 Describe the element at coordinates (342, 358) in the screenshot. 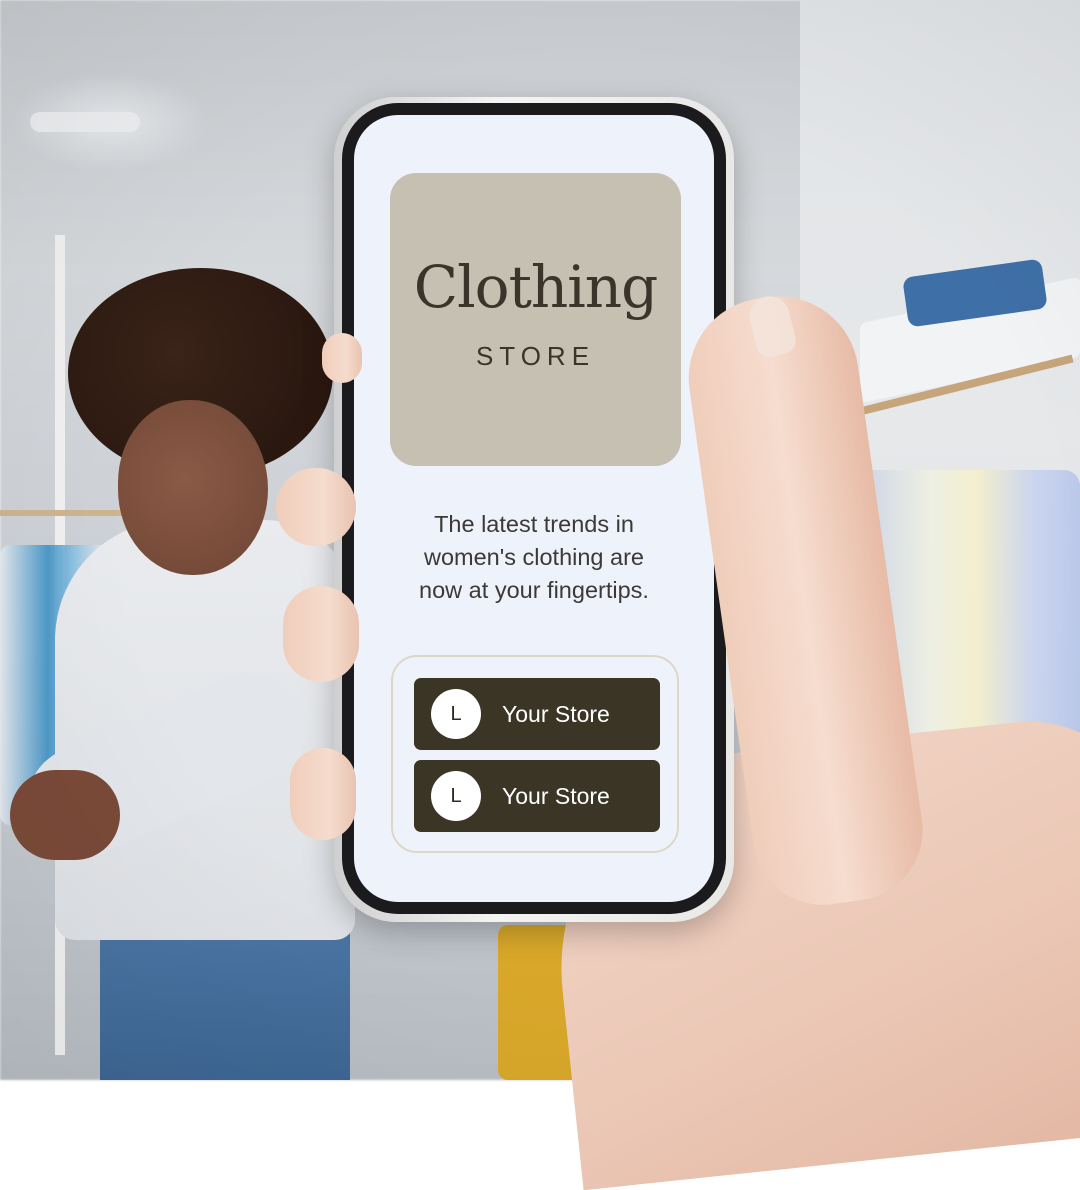

I see `finger-tip` at that location.